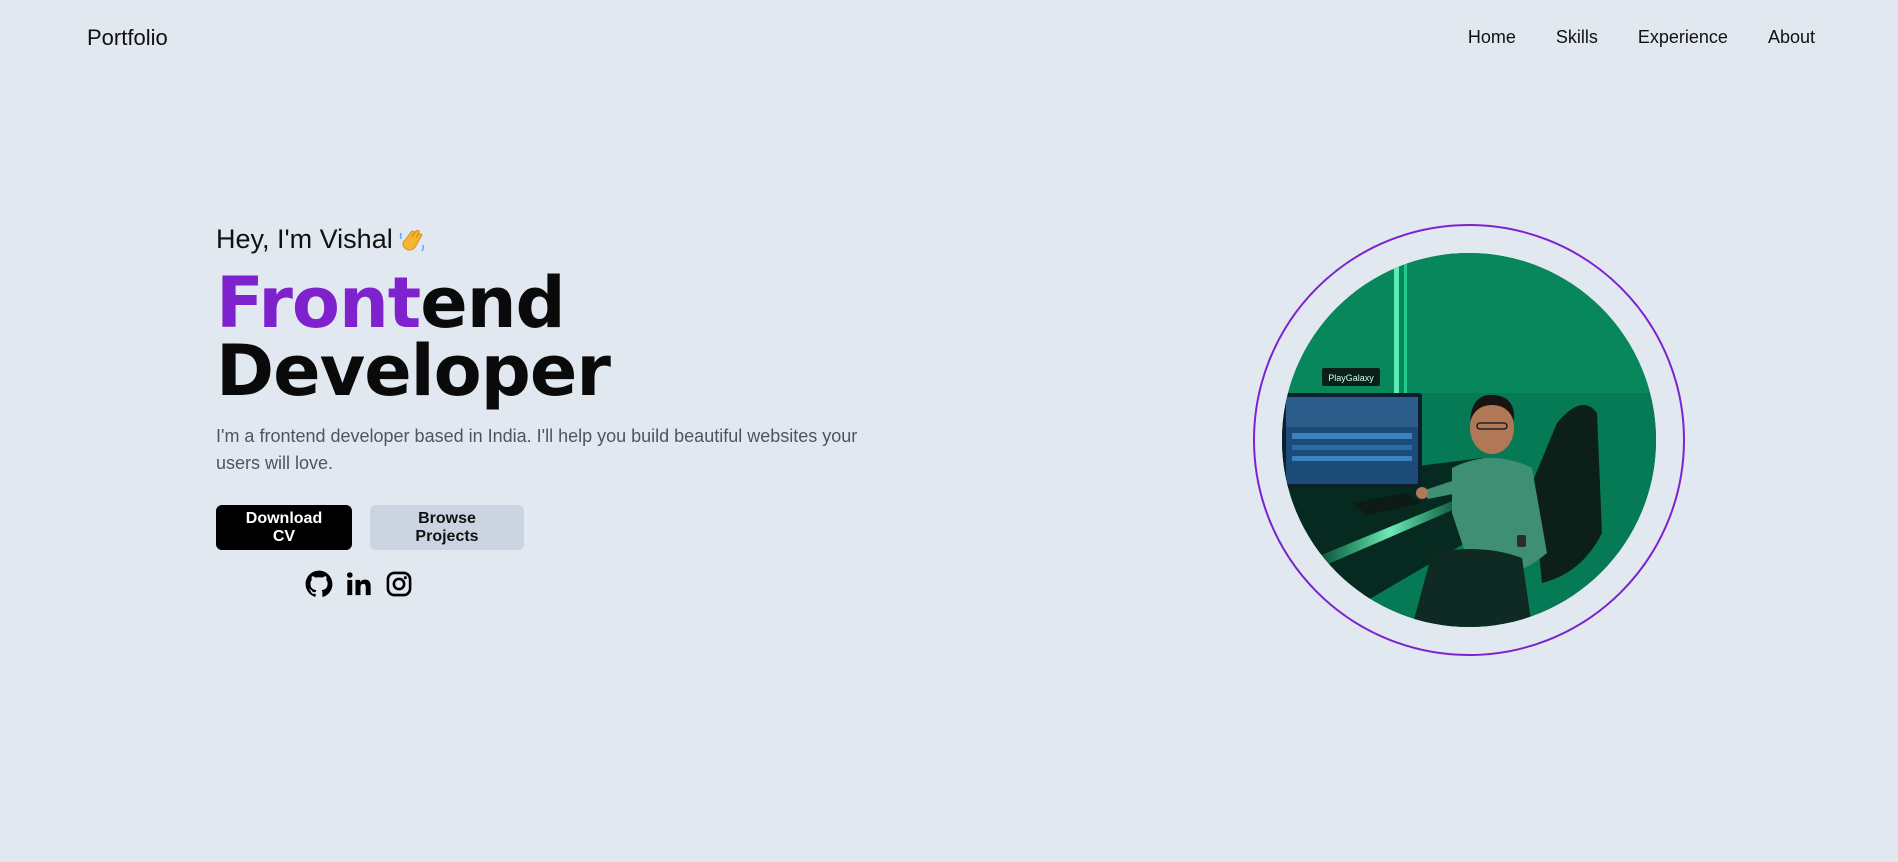  I want to click on nav-home: Home, so click(1492, 37).